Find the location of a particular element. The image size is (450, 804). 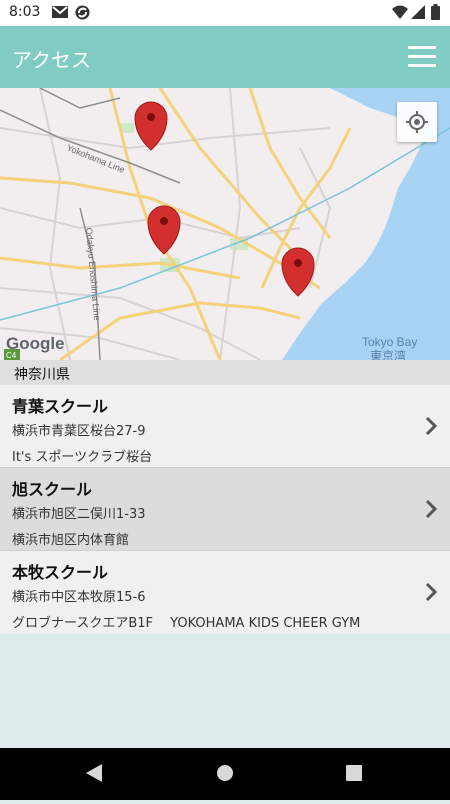

battery-icon is located at coordinates (435, 12).